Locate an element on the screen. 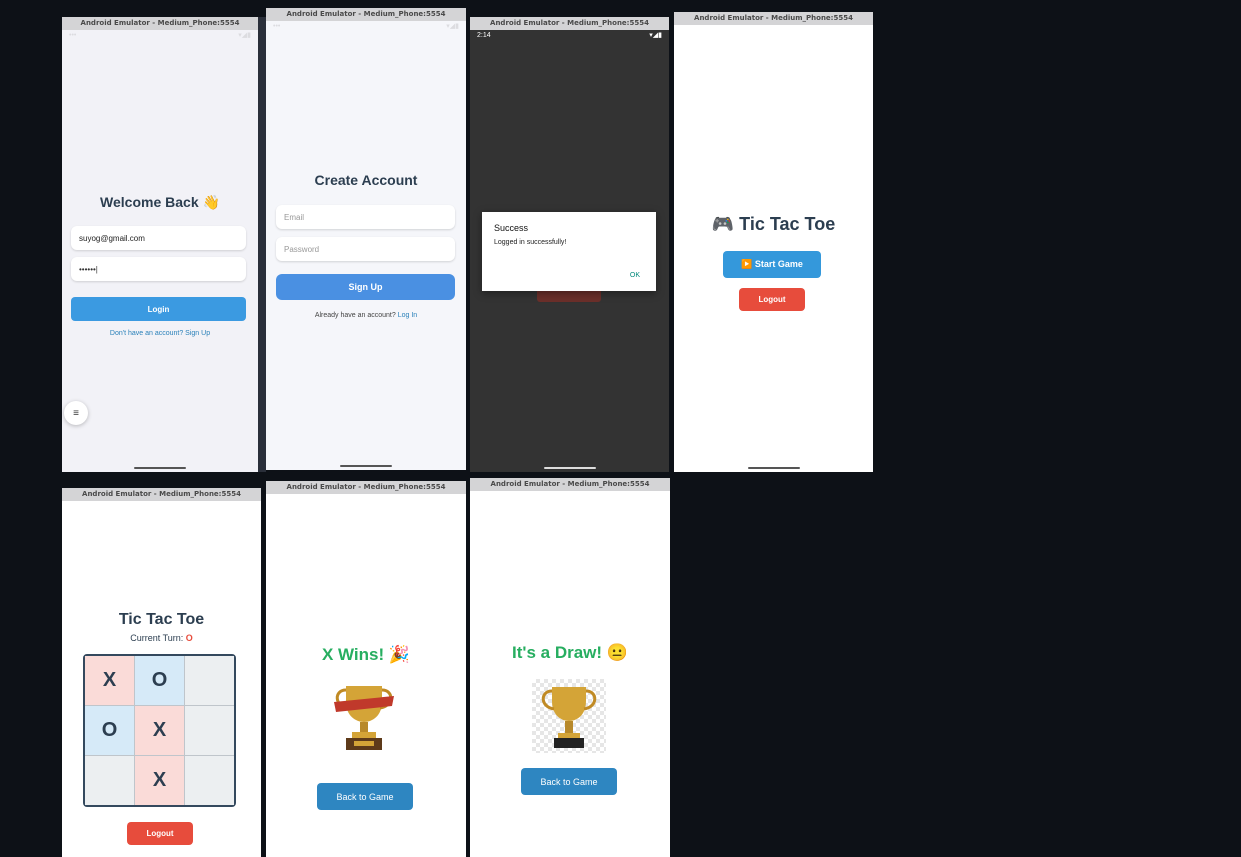  game-title: Tic Tac Toe is located at coordinates (161, 619).